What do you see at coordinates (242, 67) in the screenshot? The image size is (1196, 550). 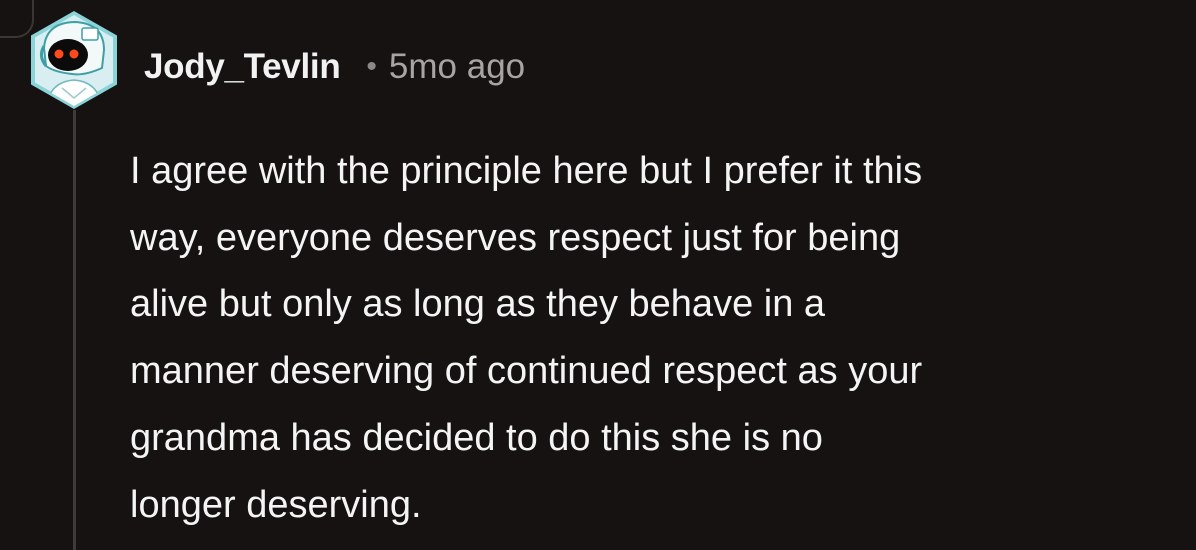 I see `author-username: Jody_Tevlin` at bounding box center [242, 67].